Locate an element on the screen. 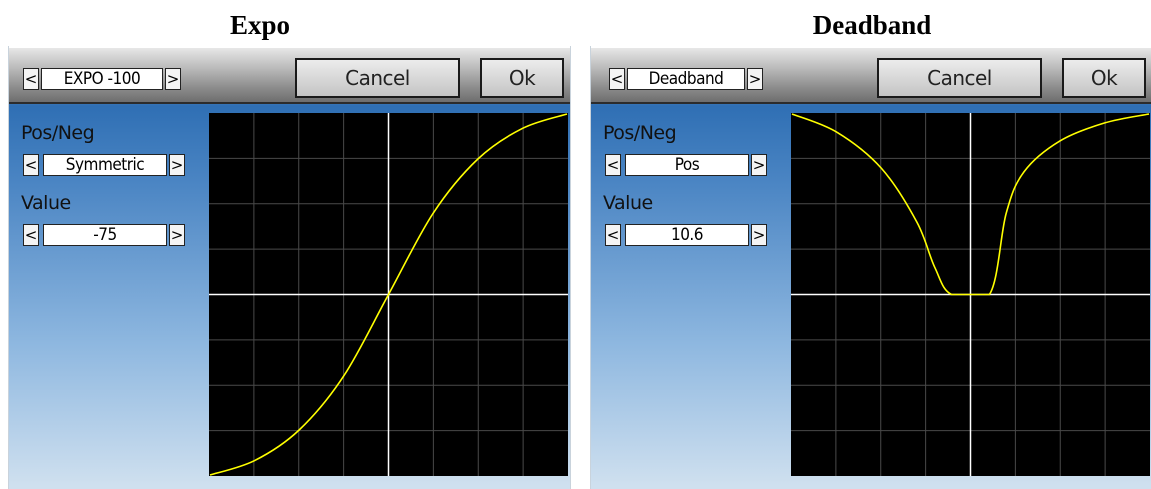 The image size is (1151, 489). deadband-value-label: Value is located at coordinates (628, 203).